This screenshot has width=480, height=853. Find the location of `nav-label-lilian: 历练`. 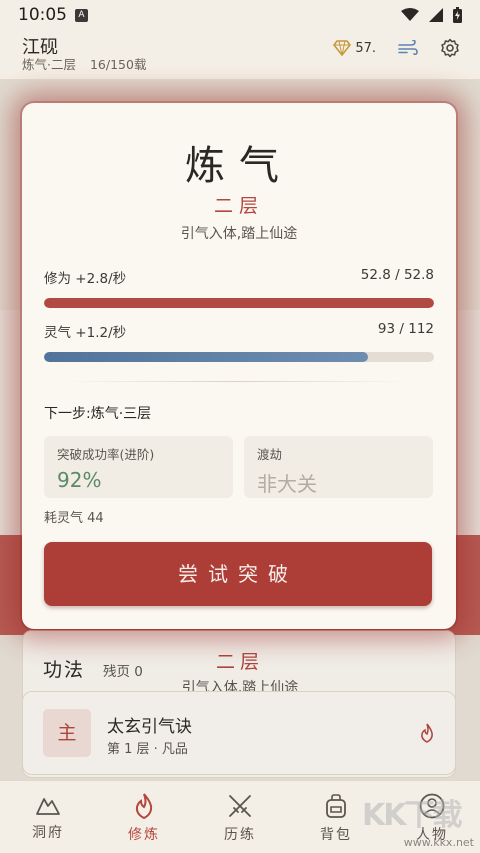

nav-label-lilian: 历练 is located at coordinates (240, 835).